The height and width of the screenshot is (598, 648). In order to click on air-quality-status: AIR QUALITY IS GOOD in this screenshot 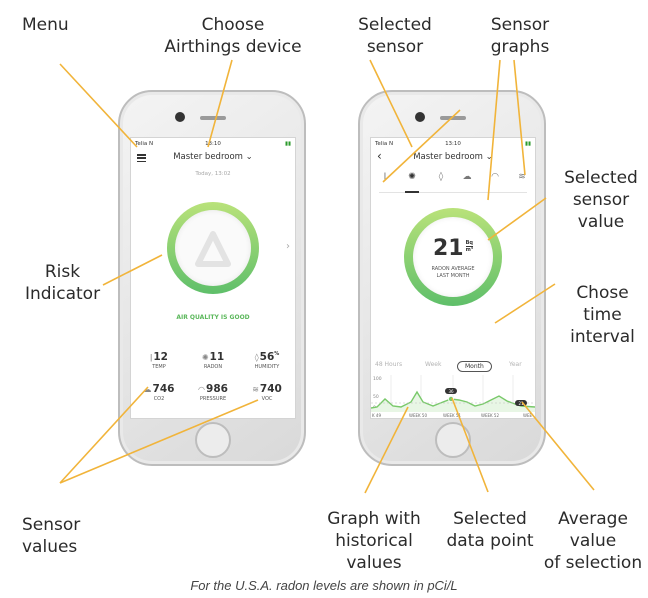, I will do `click(213, 317)`.